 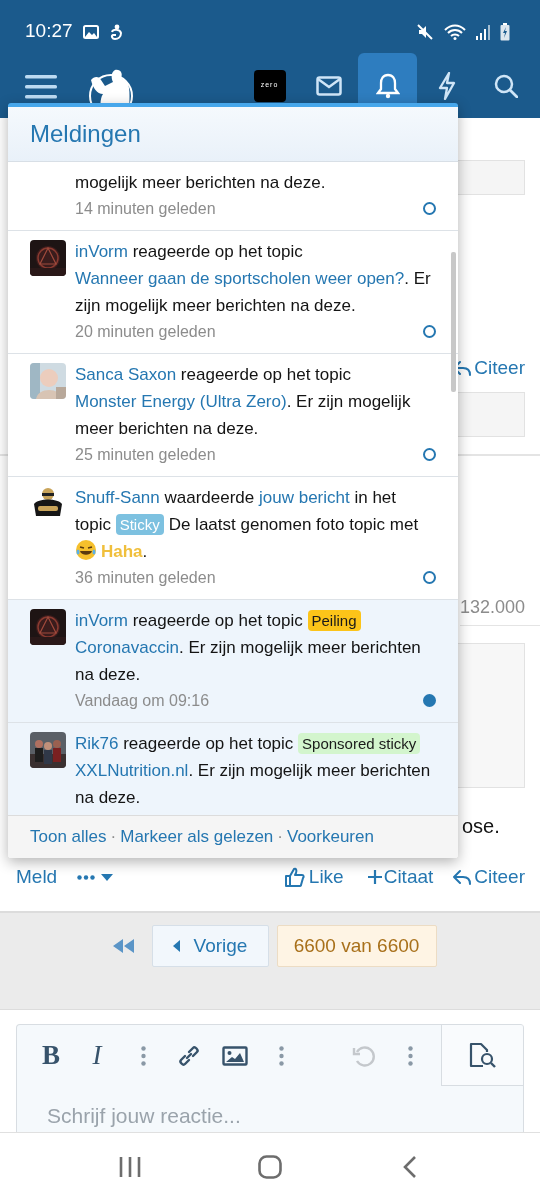 What do you see at coordinates (314, 877) in the screenshot?
I see `like-link: Like` at bounding box center [314, 877].